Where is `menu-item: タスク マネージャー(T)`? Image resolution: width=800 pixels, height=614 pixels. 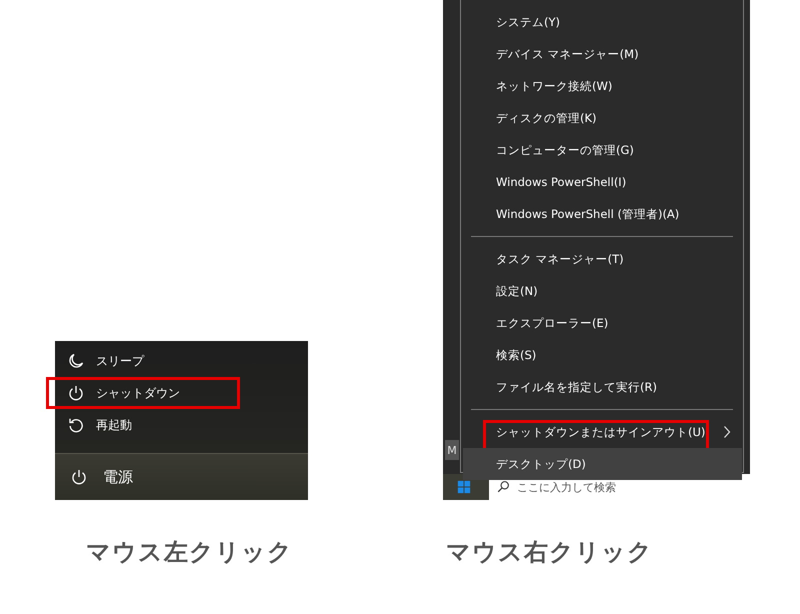 menu-item: タスク マネージャー(T) is located at coordinates (602, 259).